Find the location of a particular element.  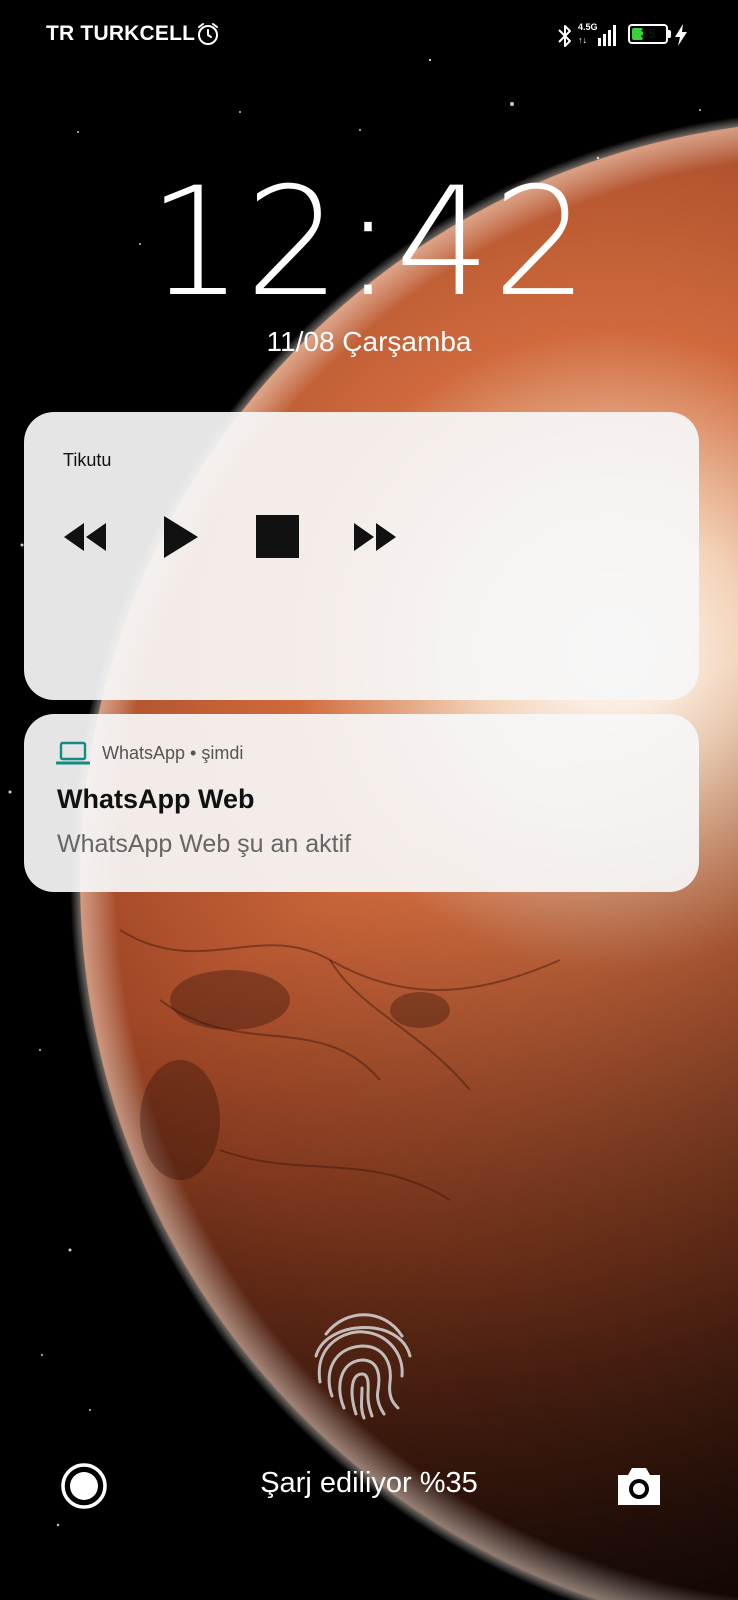

alarm-icon is located at coordinates (208, 34).